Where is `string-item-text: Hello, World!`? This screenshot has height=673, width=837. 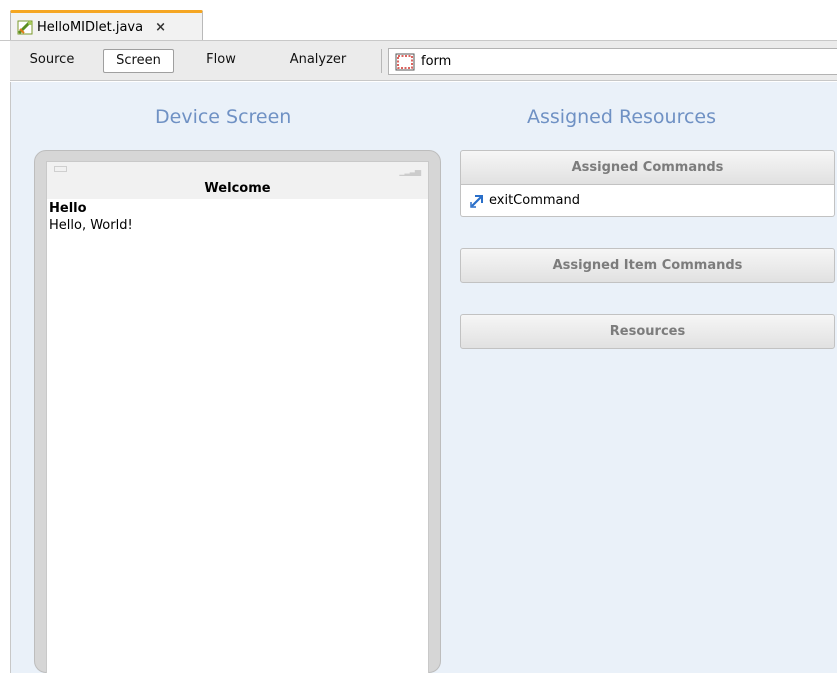
string-item-text: Hello, World! is located at coordinates (91, 225).